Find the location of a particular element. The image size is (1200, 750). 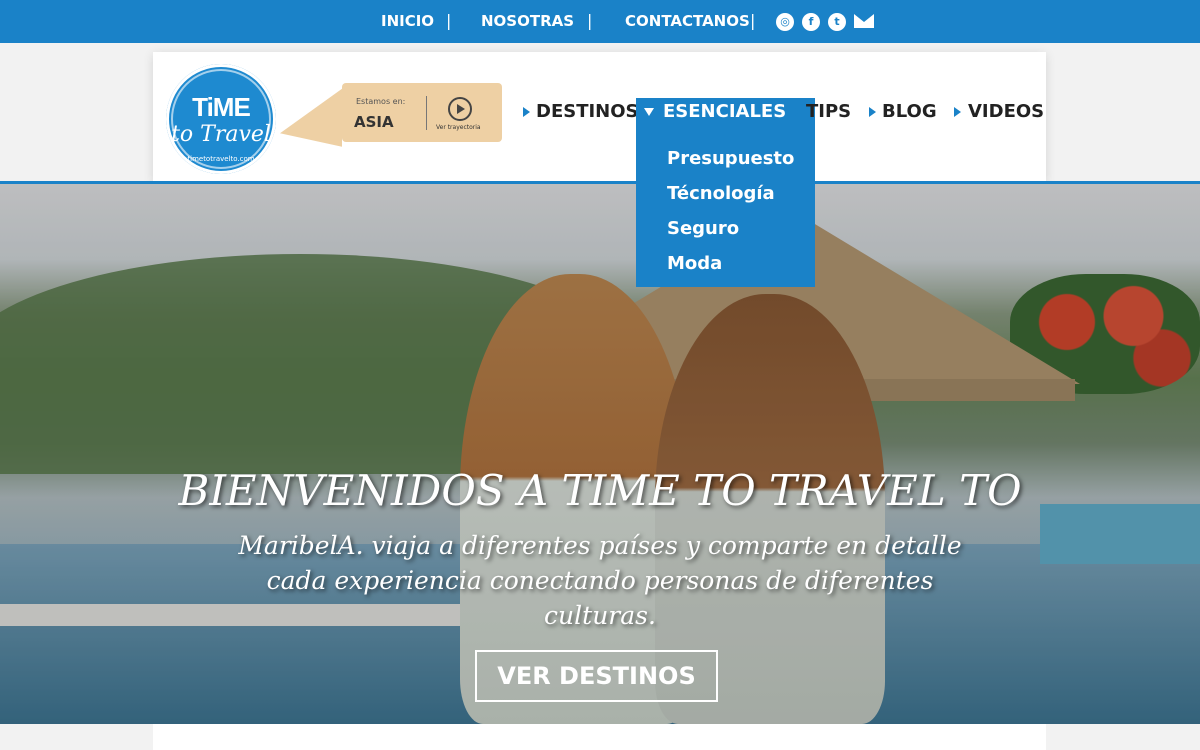

site-logo: TiME to Travel timetotravelto.com is located at coordinates (221, 119).